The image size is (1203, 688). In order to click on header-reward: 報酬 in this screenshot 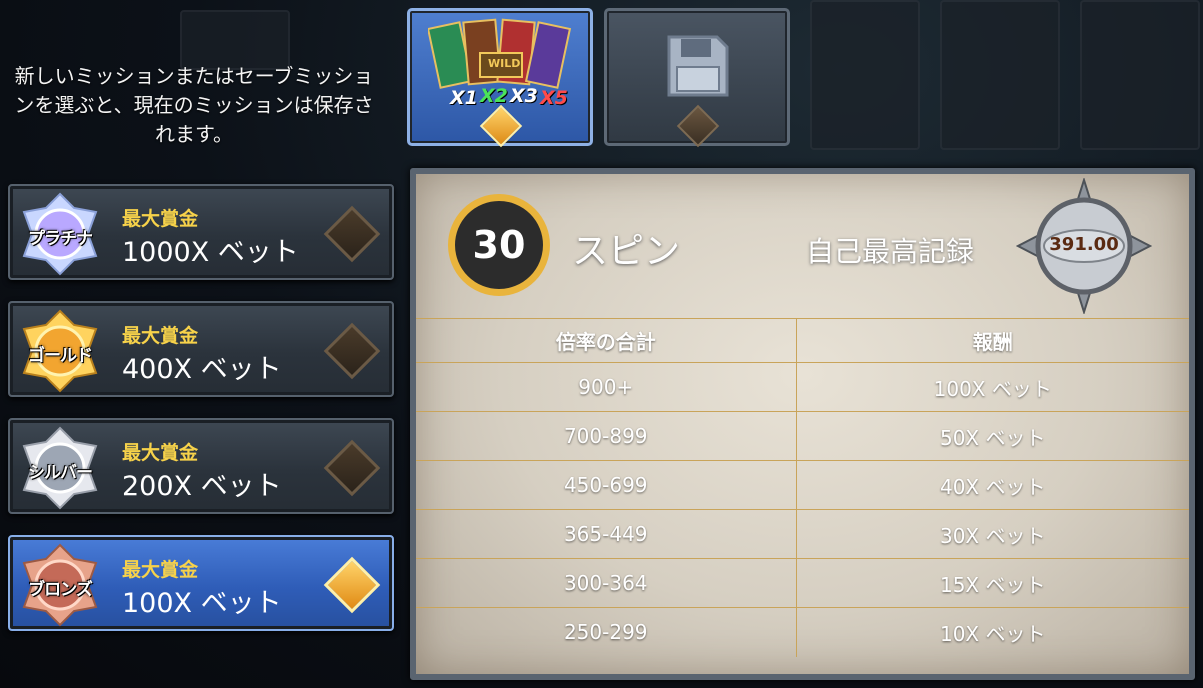, I will do `click(992, 340)`.